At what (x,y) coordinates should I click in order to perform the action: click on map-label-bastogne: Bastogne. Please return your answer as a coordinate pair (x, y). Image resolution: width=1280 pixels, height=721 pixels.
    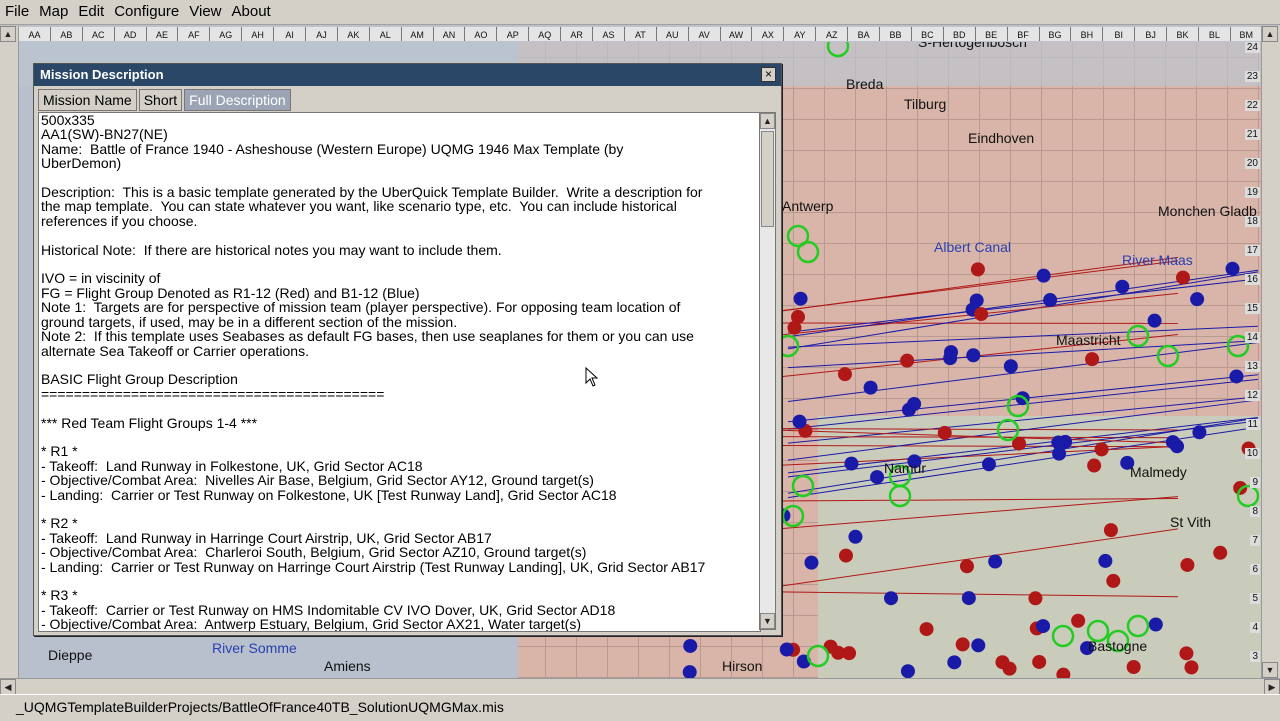
    Looking at the image, I should click on (1117, 646).